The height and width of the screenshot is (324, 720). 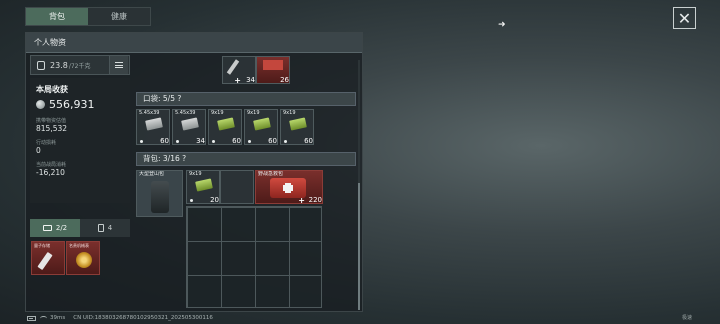 What do you see at coordinates (195, 174) in the screenshot?
I see `backpack-item-ammo-tag: 9x19` at bounding box center [195, 174].